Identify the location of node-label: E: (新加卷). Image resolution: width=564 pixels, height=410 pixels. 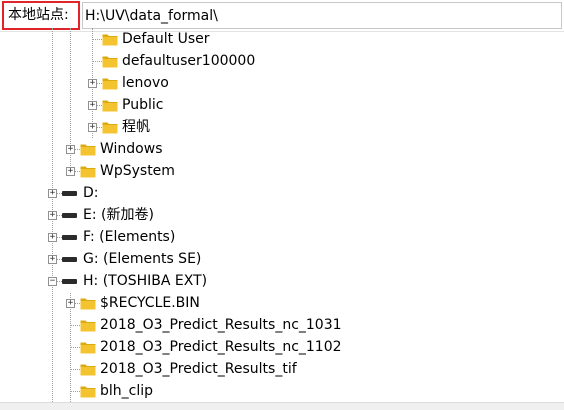
(118, 215).